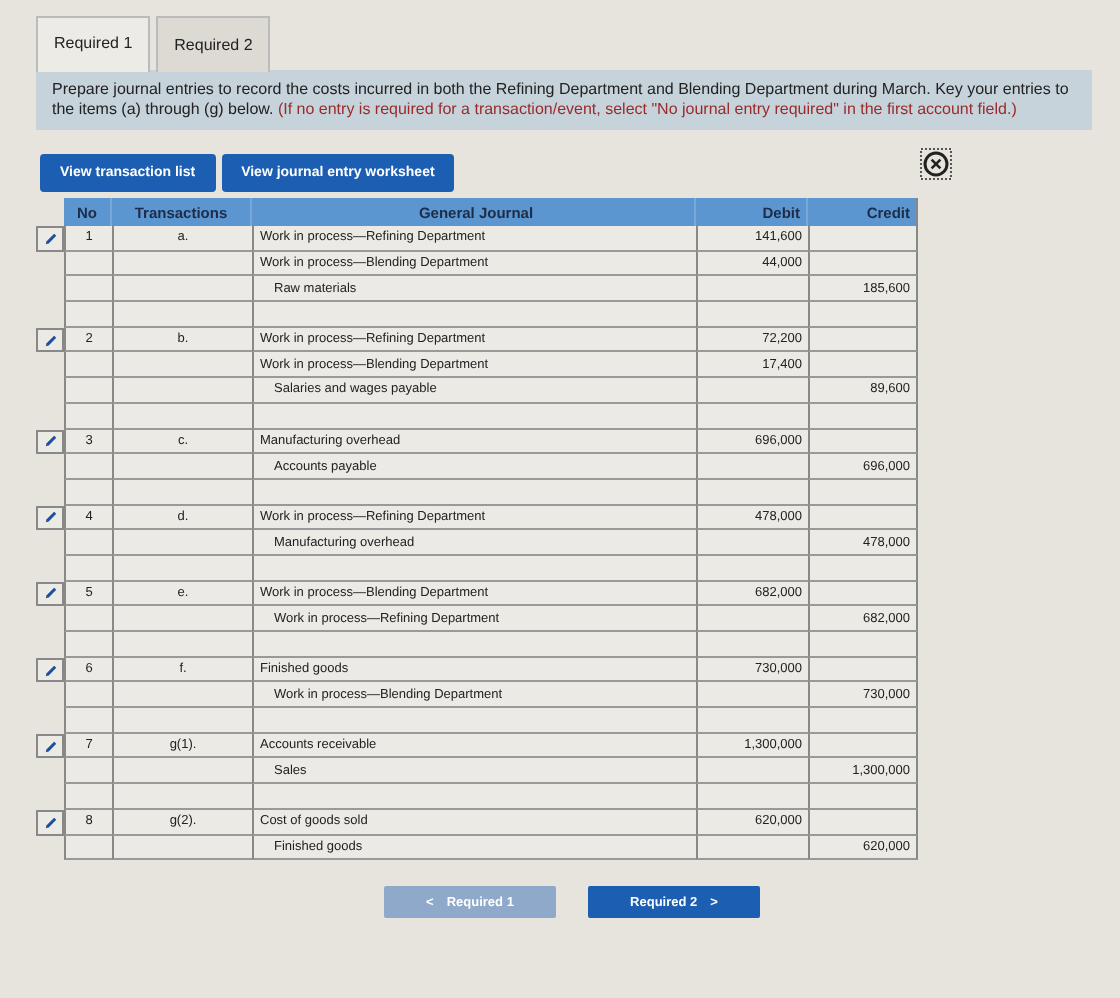 The width and height of the screenshot is (1120, 998). I want to click on tab: Required 1, so click(93, 44).